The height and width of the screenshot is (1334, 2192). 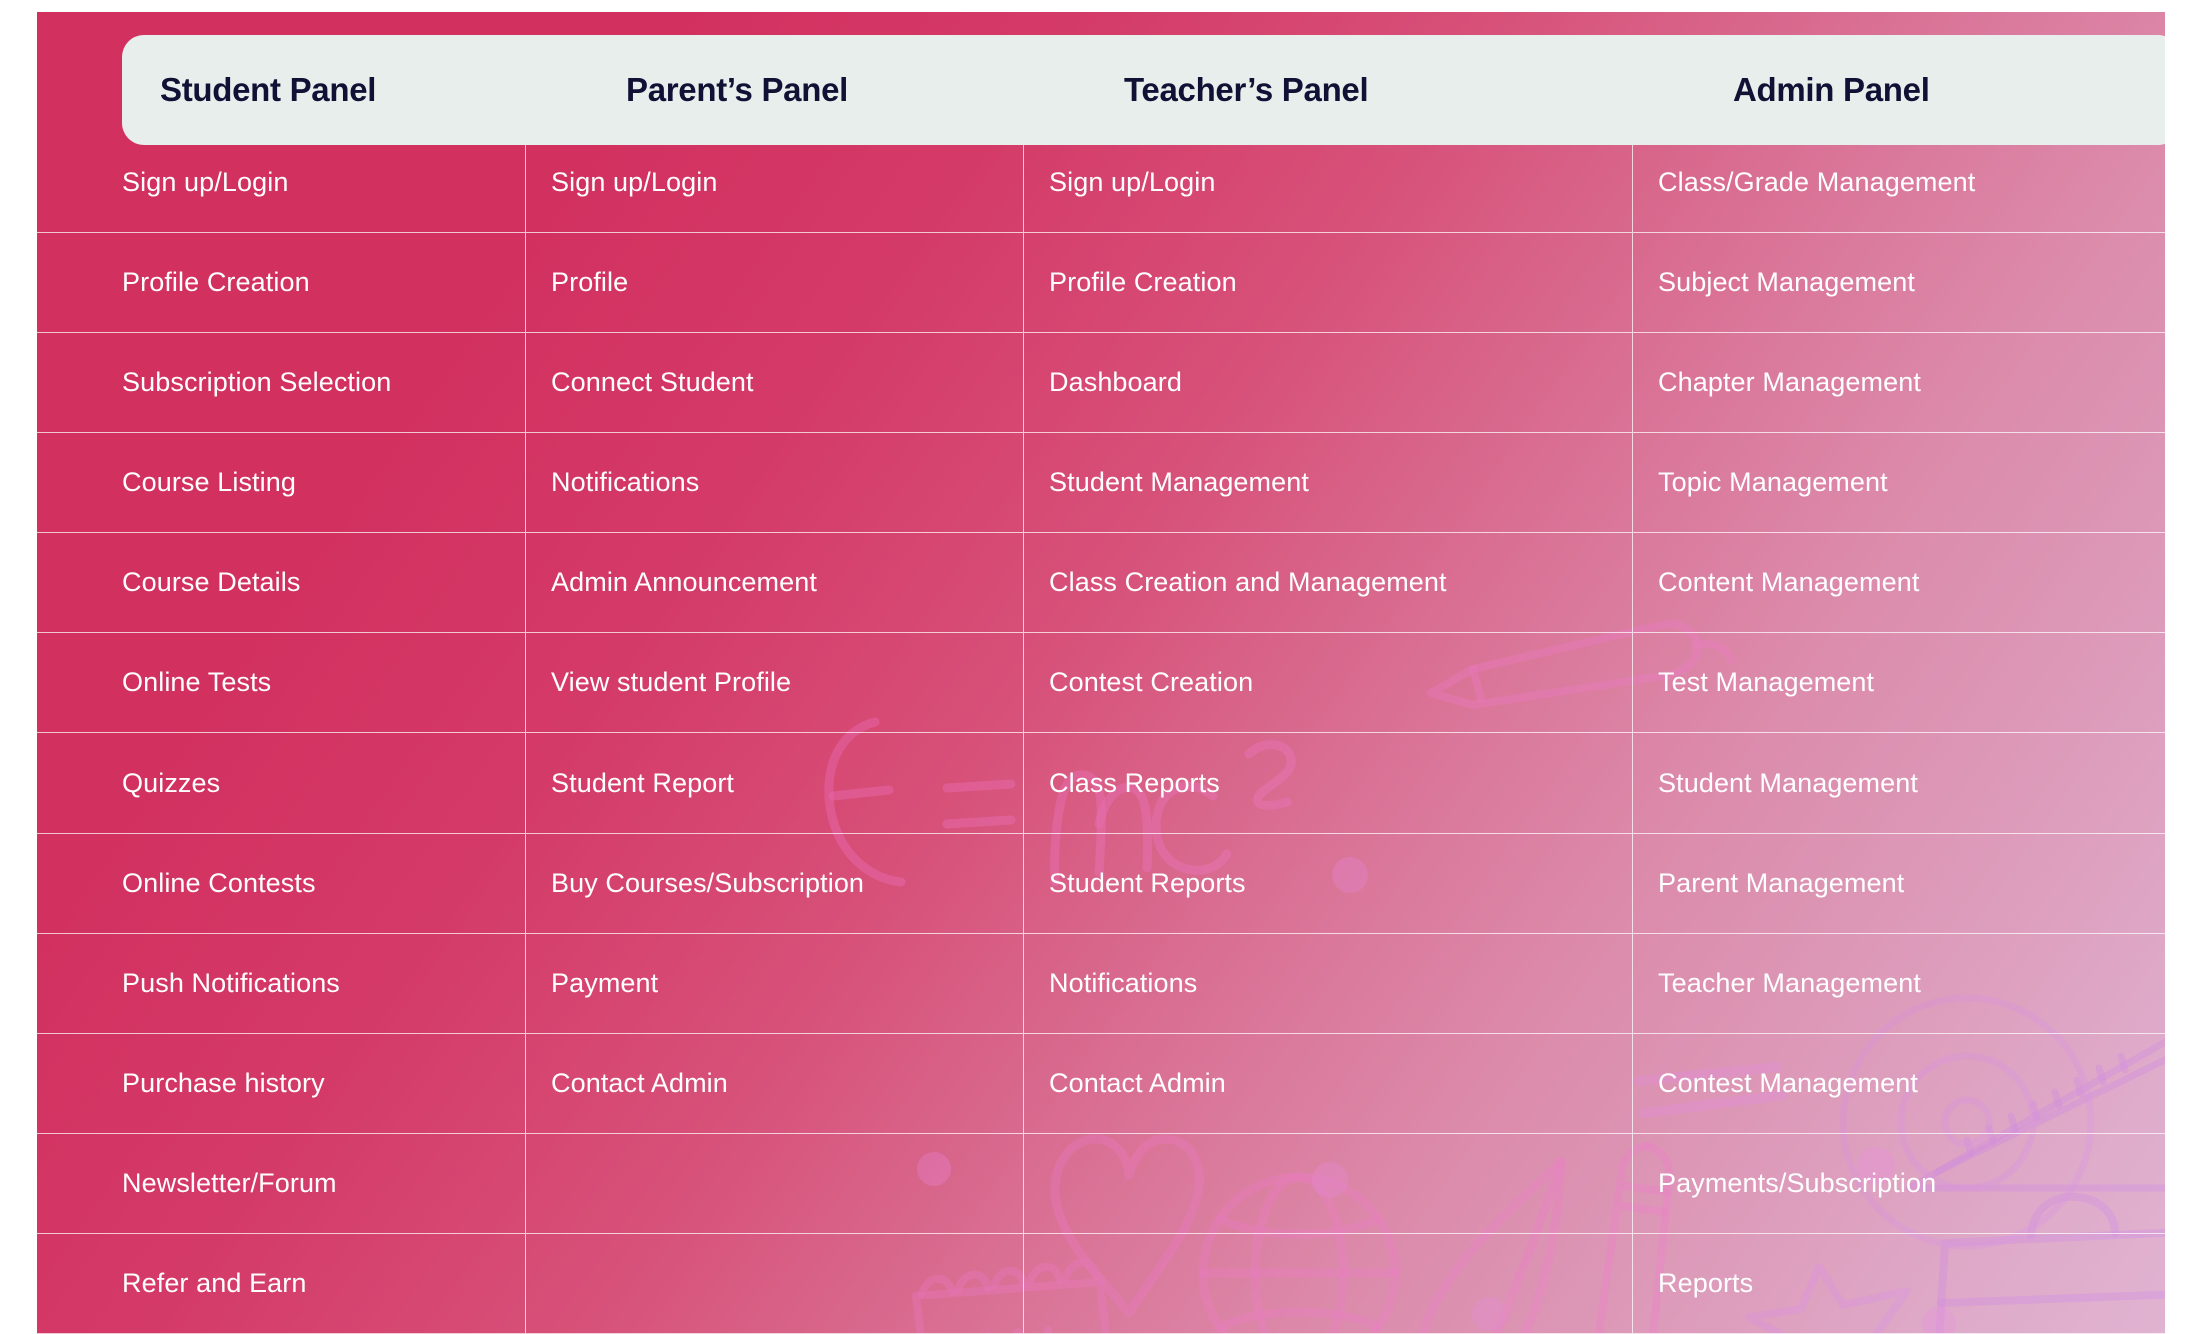 I want to click on table-cell: Student Reports, so click(x=1328, y=884).